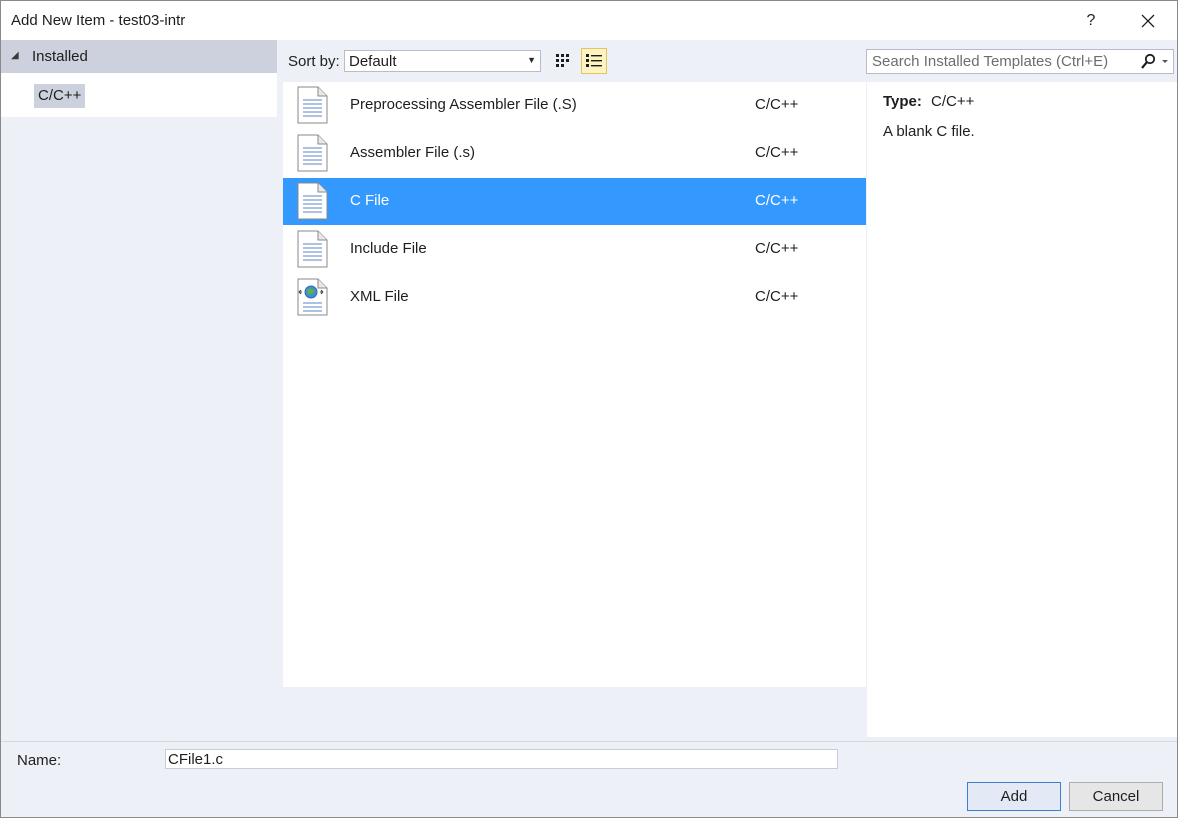 The image size is (1178, 818). Describe the element at coordinates (589, 779) in the screenshot. I see `footer: Name: Add Cancel` at that location.